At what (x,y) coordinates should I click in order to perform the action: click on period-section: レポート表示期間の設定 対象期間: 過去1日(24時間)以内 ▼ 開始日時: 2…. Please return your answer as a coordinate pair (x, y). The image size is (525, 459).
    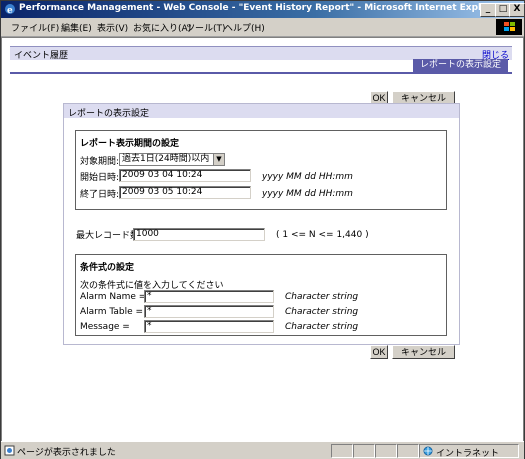
    Looking at the image, I should click on (261, 170).